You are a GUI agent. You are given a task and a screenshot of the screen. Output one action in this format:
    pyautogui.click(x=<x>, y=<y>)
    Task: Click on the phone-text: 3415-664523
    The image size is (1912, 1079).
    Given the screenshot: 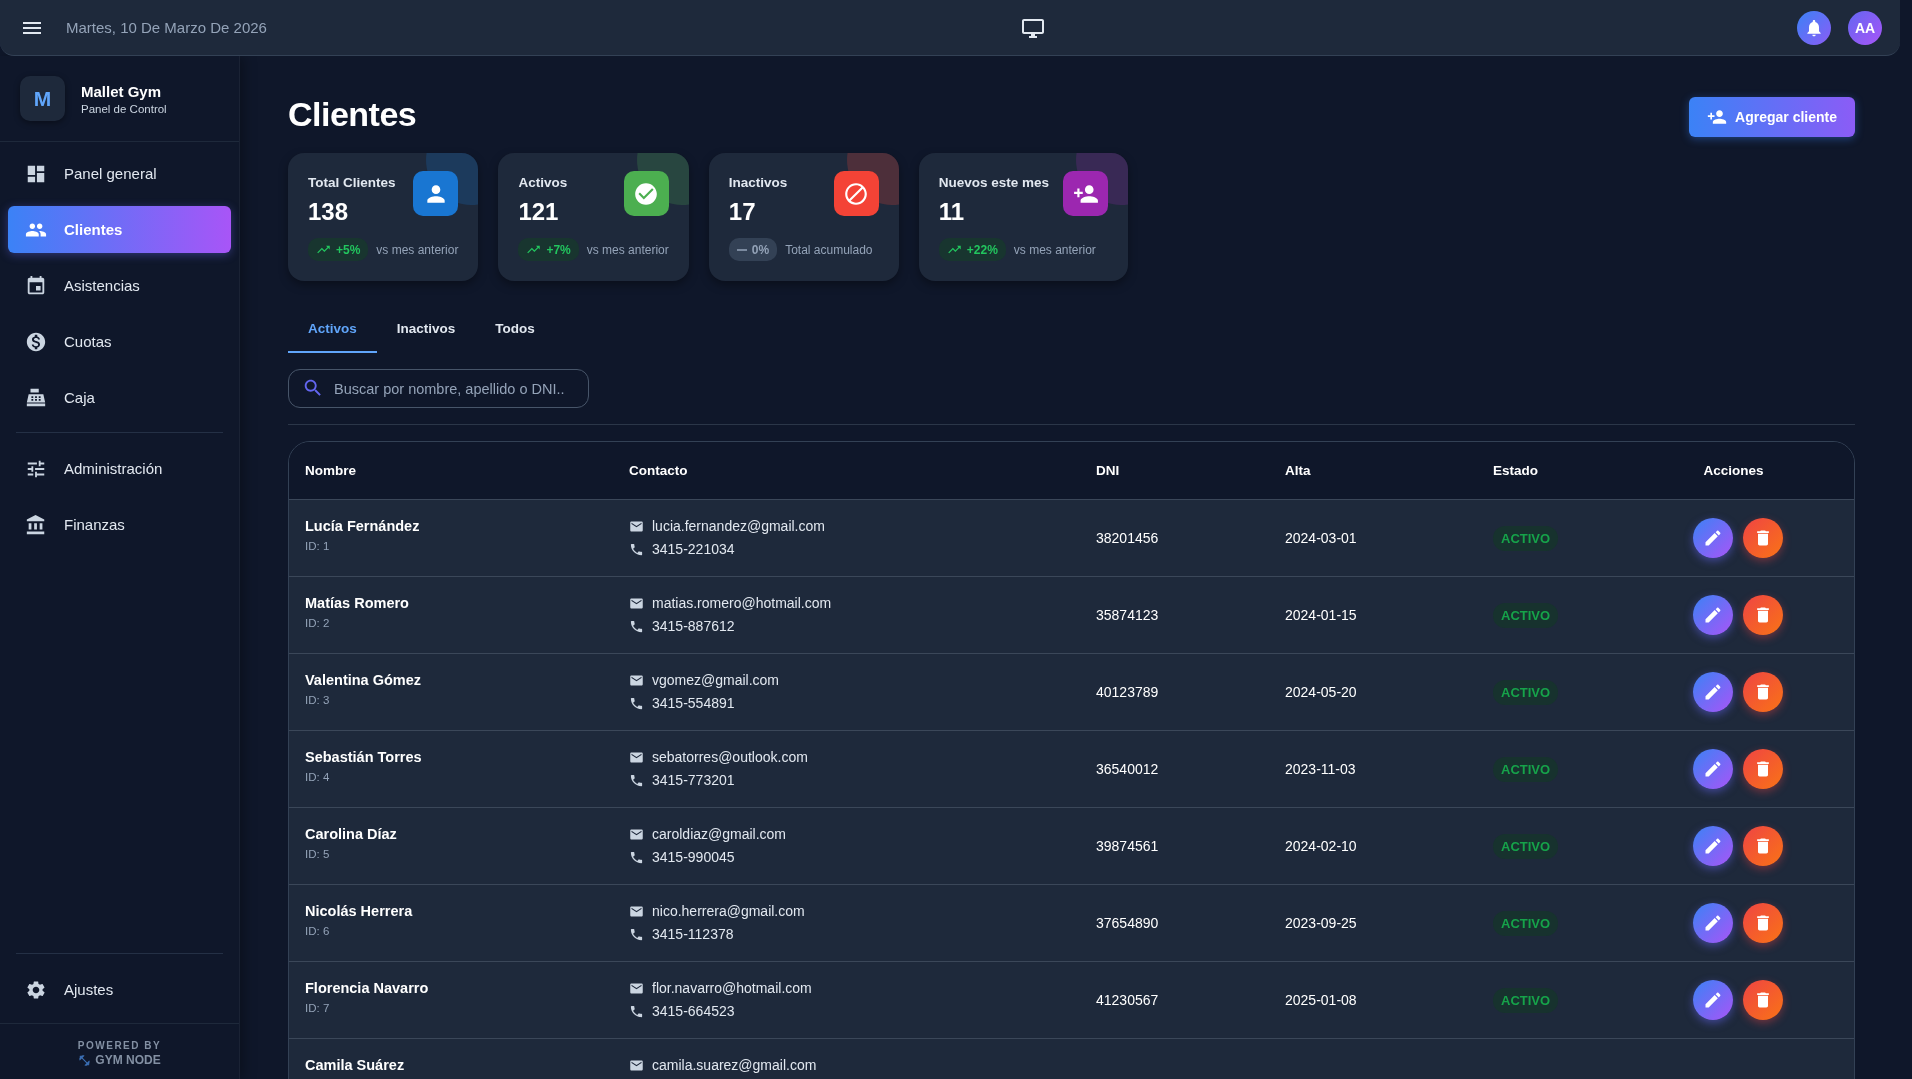 What is the action you would take?
    pyautogui.click(x=693, y=1011)
    